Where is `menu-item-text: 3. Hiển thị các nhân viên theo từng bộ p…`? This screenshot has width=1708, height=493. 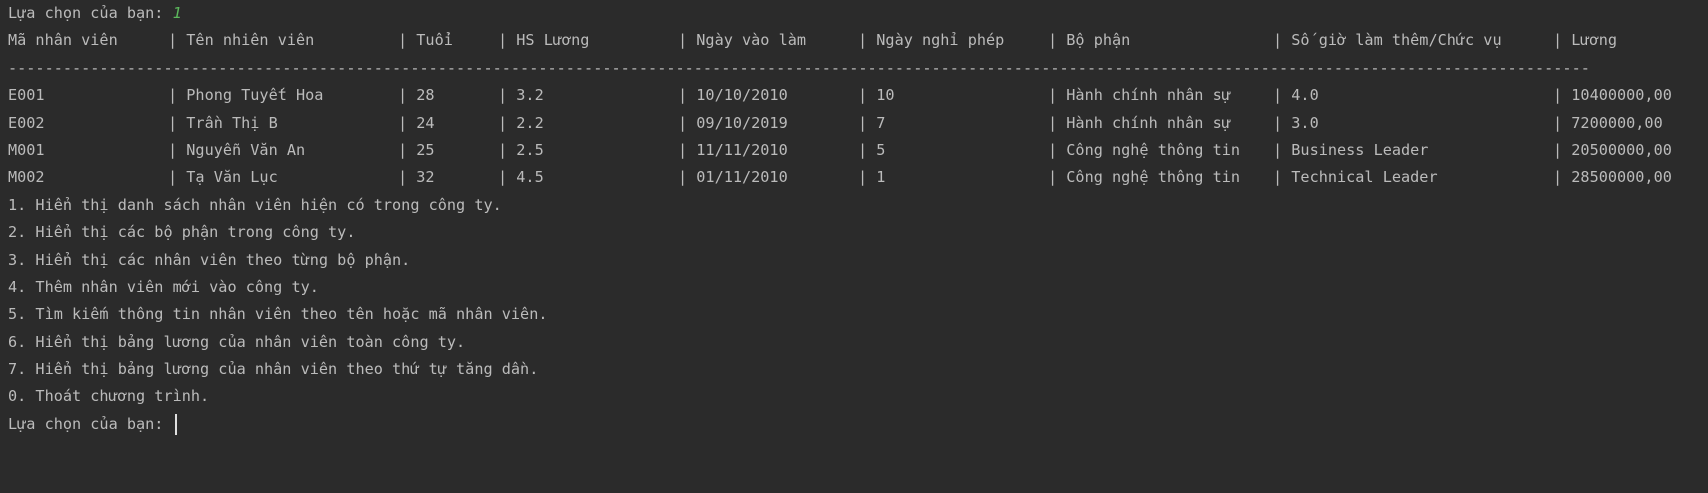
menu-item-text: 3. Hiển thị các nhân viên theo từng bộ p… is located at coordinates (209, 259).